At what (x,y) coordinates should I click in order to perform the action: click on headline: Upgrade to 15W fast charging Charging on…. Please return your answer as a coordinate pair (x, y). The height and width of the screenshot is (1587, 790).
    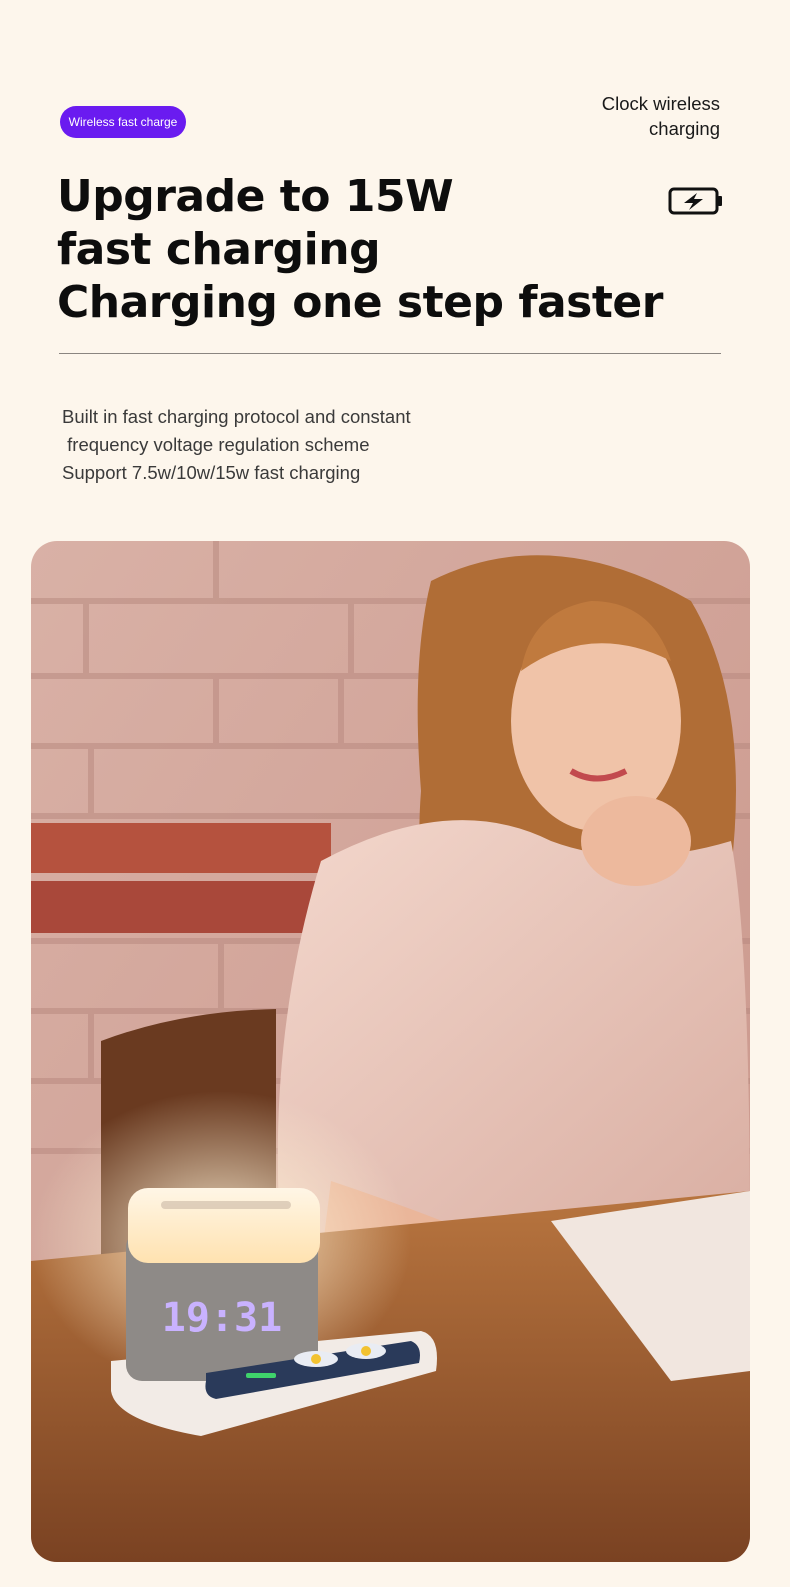
    Looking at the image, I should click on (360, 249).